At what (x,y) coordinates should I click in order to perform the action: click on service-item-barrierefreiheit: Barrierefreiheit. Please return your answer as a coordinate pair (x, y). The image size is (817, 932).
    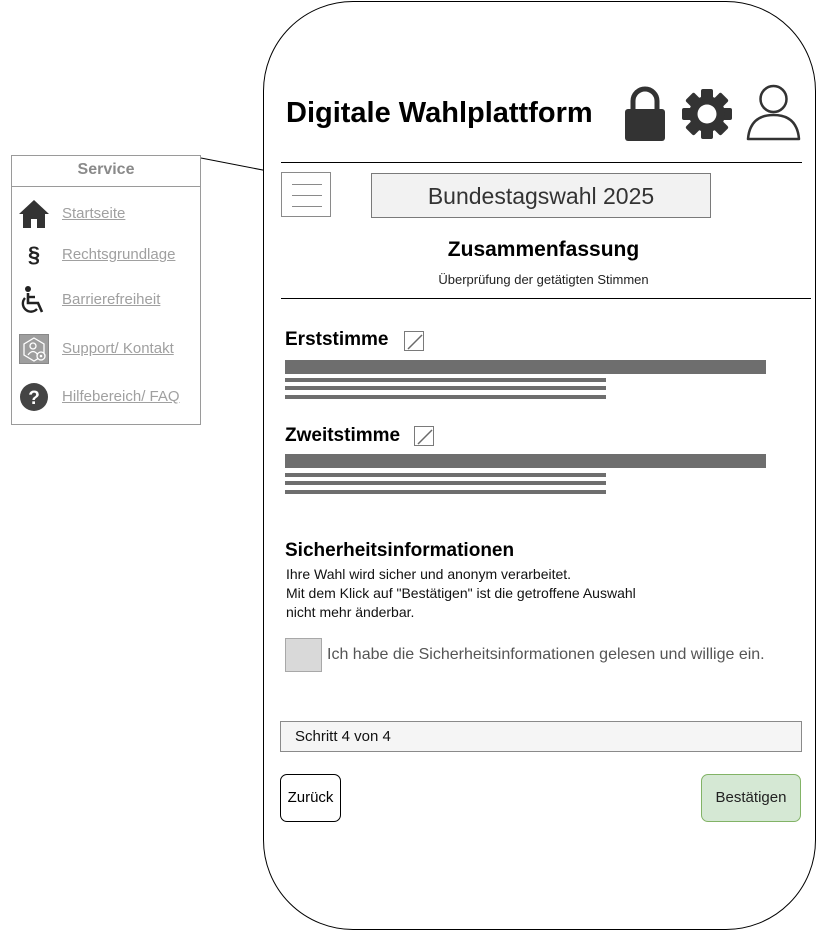
    Looking at the image, I should click on (106, 300).